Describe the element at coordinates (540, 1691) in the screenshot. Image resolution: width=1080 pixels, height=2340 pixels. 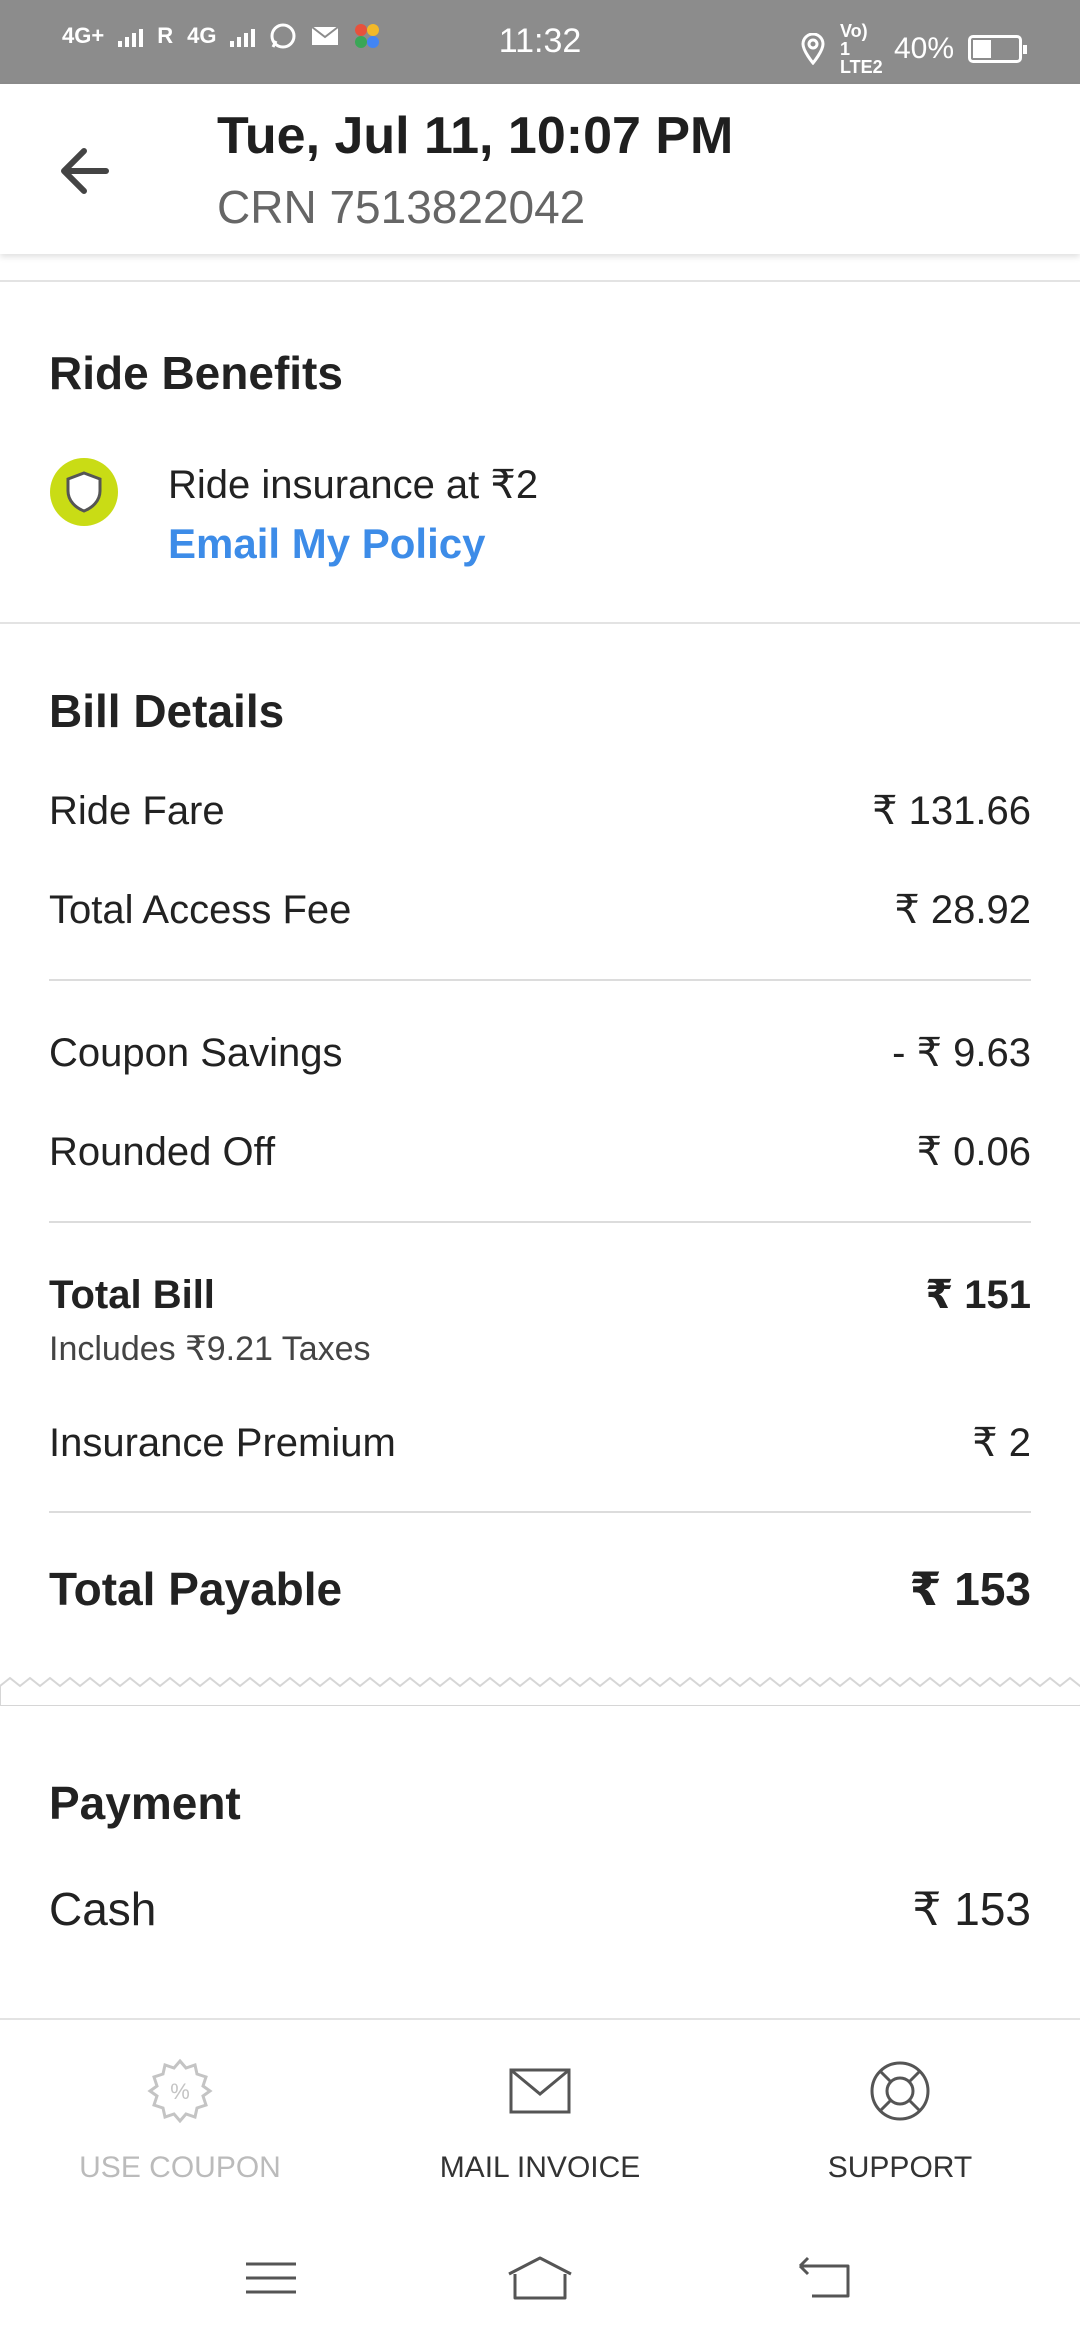
I see `receipt-tear-edge` at that location.